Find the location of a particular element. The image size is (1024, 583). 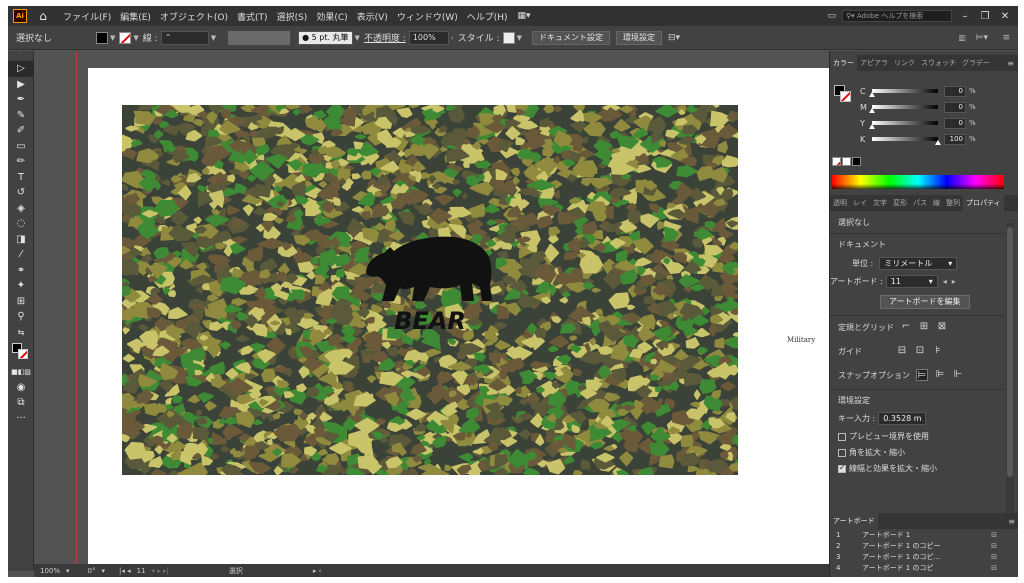

curvature-tool-icon: ✎ is located at coordinates (21, 116).